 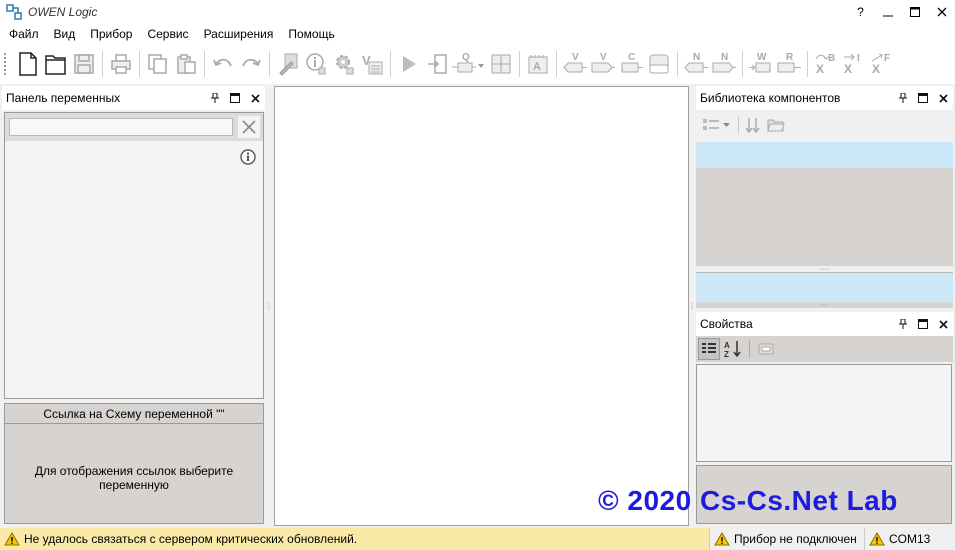 I want to click on minimize-button, so click(x=887, y=12).